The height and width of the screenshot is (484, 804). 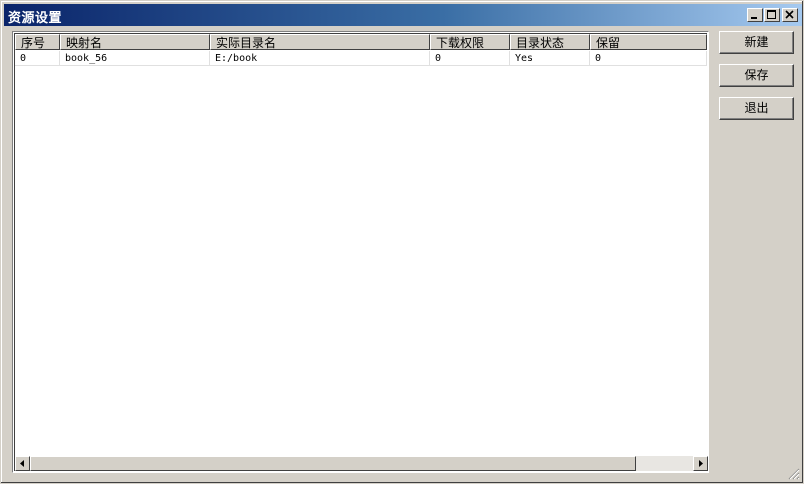 I want to click on exit-button: 退出, so click(x=756, y=108).